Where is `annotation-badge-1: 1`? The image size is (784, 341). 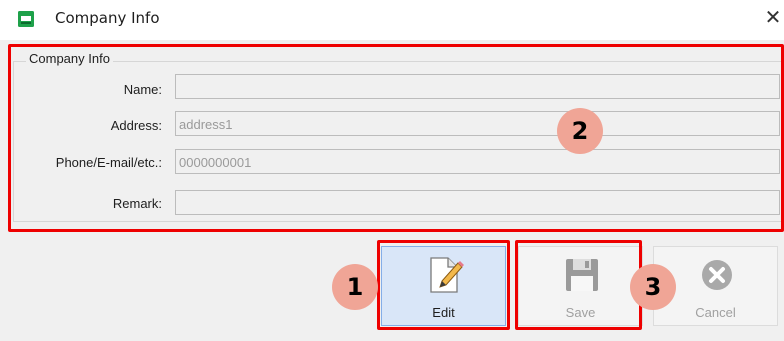
annotation-badge-1: 1 is located at coordinates (355, 287).